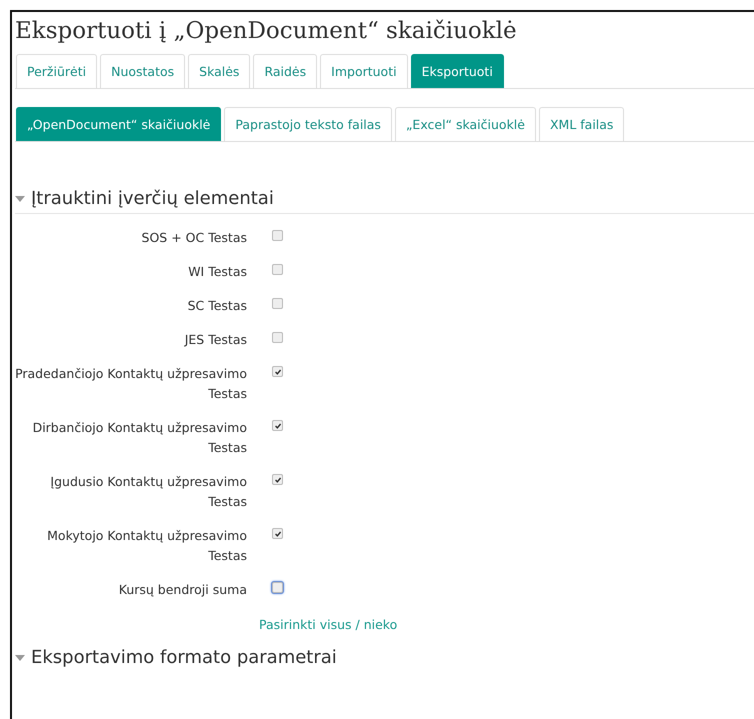 This screenshot has height=719, width=754. Describe the element at coordinates (266, 31) in the screenshot. I see `page-title: Eksportuoti į „OpenDocument“ skaičiuoklė` at that location.